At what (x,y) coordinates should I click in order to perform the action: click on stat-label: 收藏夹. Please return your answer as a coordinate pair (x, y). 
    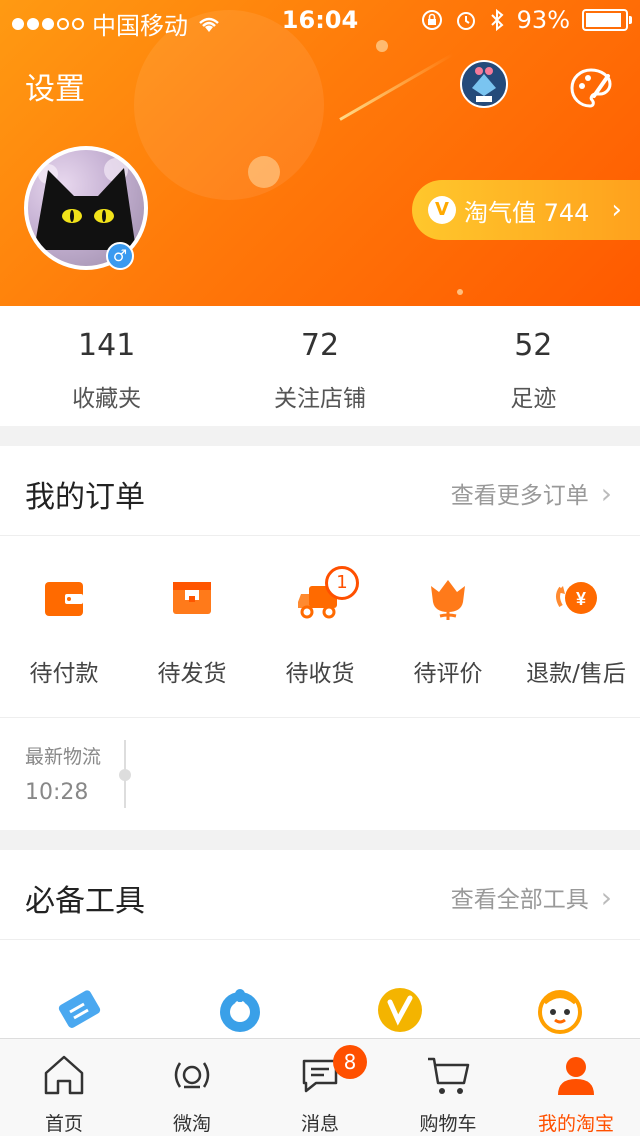
    Looking at the image, I should click on (107, 399).